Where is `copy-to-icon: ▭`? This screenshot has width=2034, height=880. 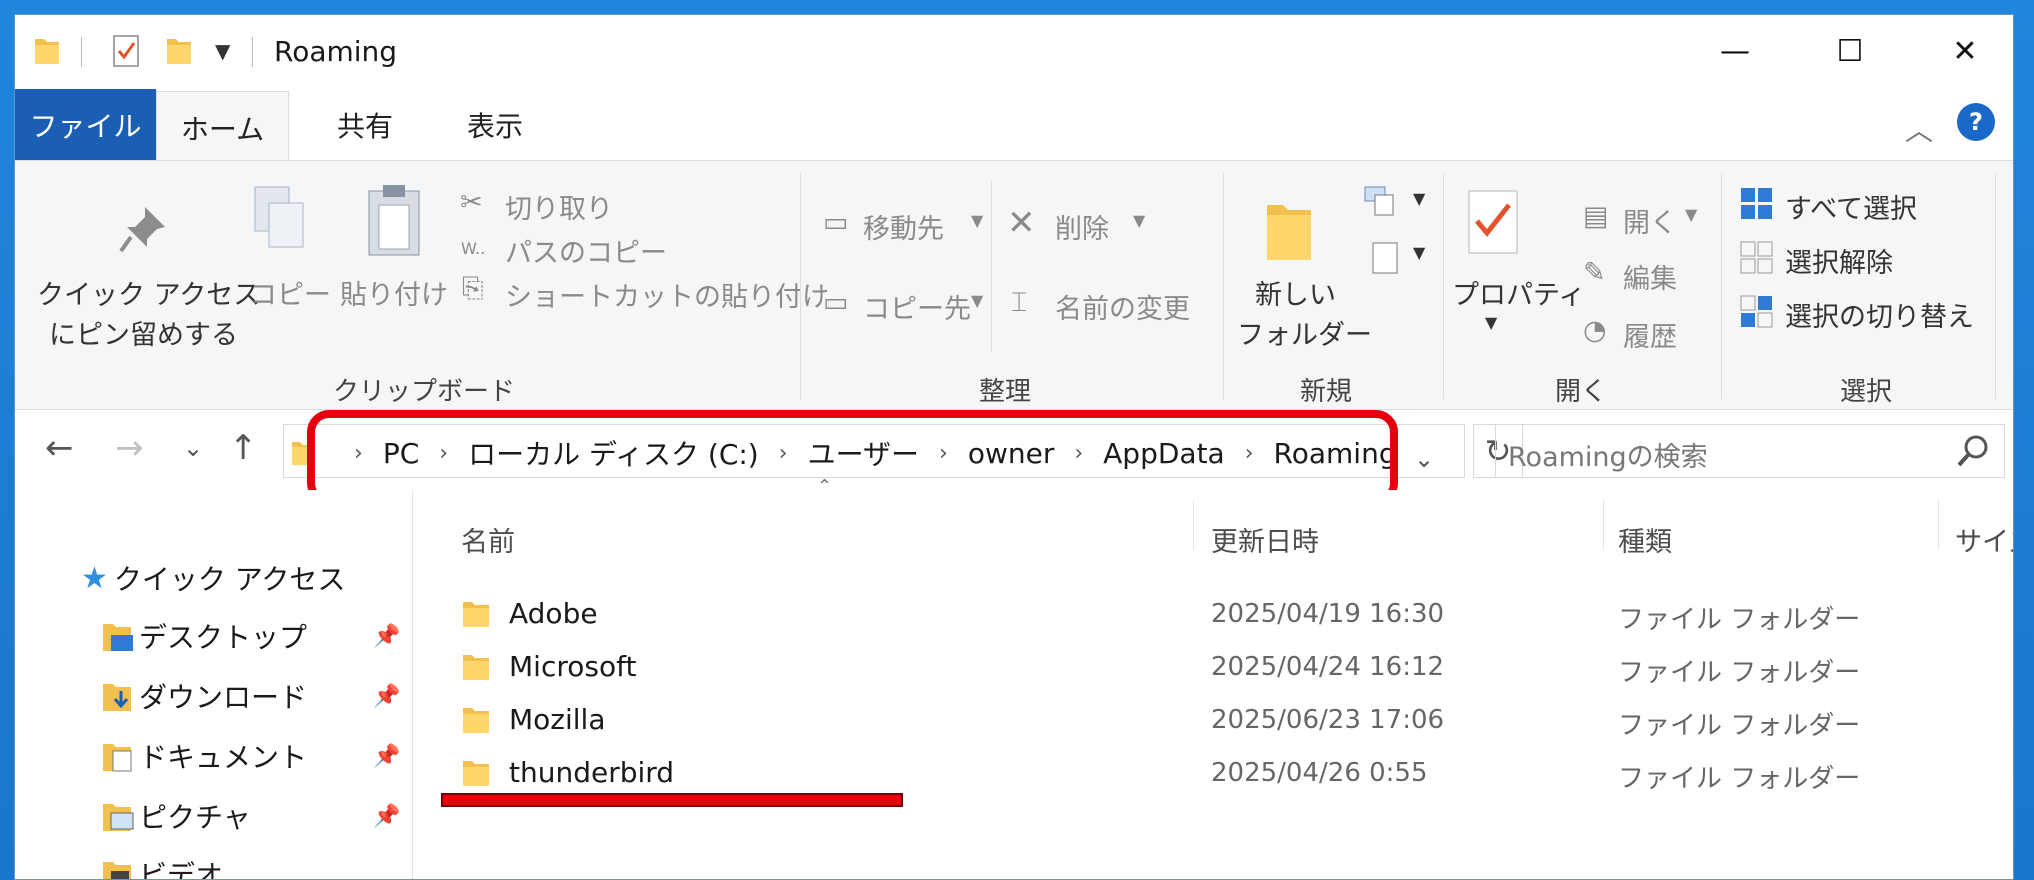 copy-to-icon: ▭ is located at coordinates (836, 302).